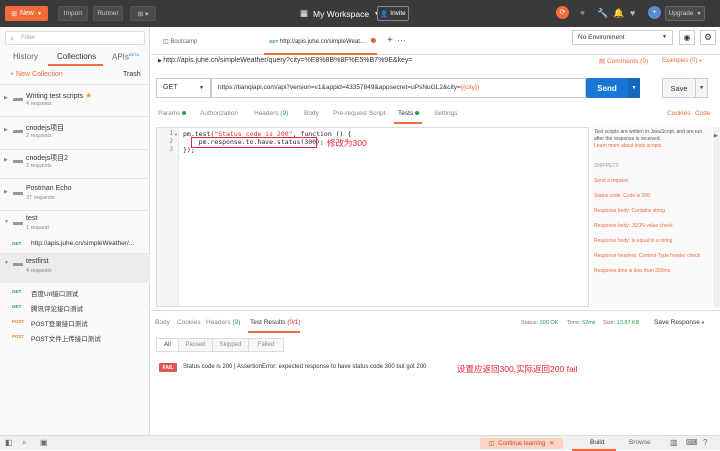 Image resolution: width=720 pixels, height=451 pixels. What do you see at coordinates (75, 268) in the screenshot?
I see `collection-testfirst: ▼ ▬ testfirst 4 requests` at bounding box center [75, 268].